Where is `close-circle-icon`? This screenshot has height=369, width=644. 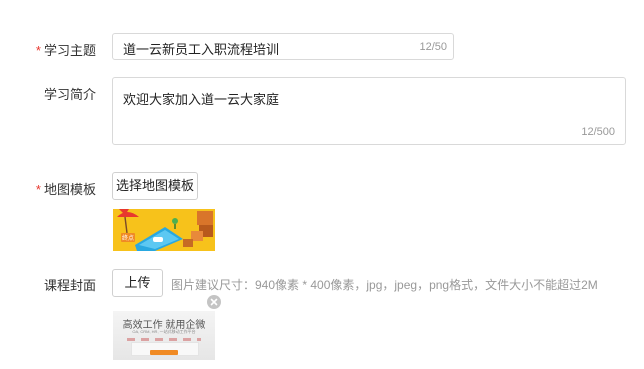
close-circle-icon is located at coordinates (214, 302).